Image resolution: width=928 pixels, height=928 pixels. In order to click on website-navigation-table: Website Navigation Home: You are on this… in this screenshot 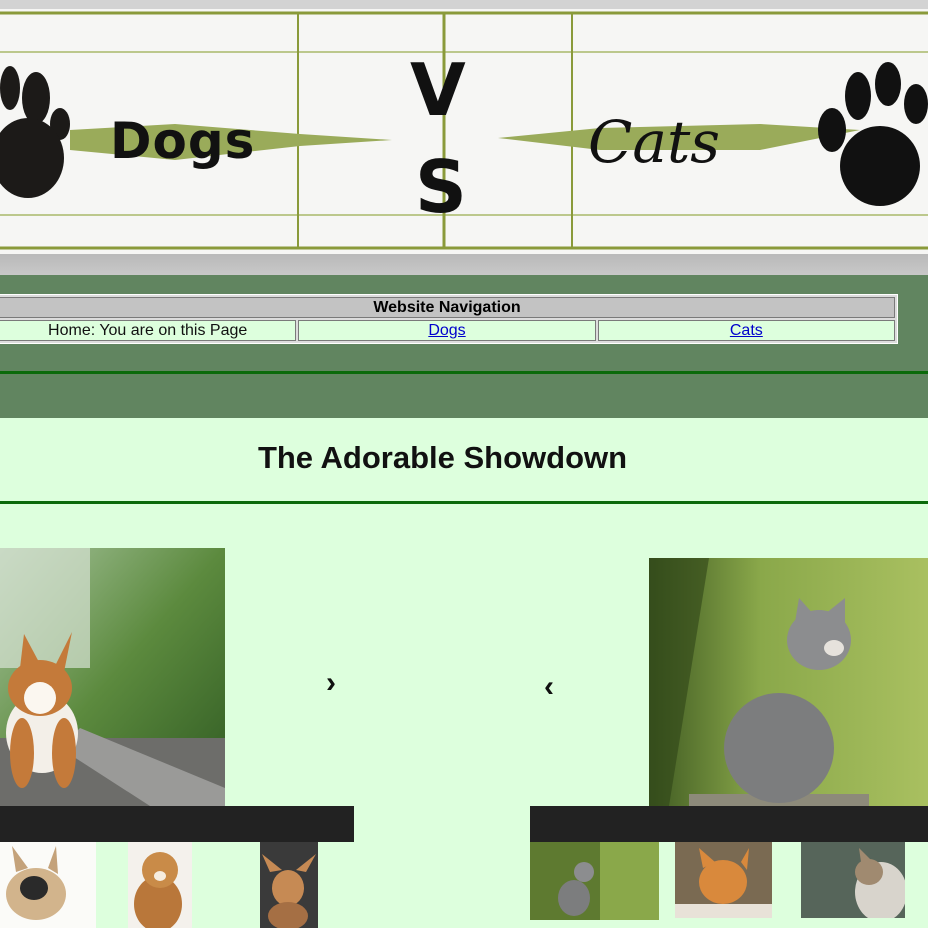, I will do `click(449, 319)`.